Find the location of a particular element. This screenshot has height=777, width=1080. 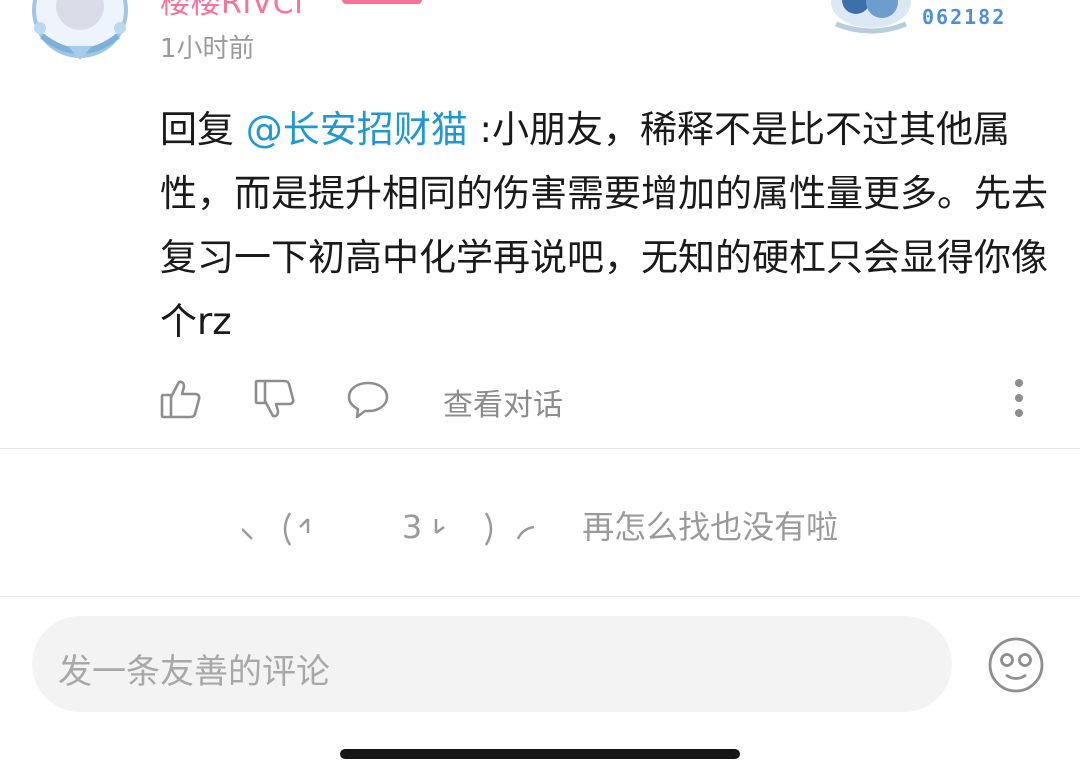

kaomoji-mouth: 3 is located at coordinates (412, 527).